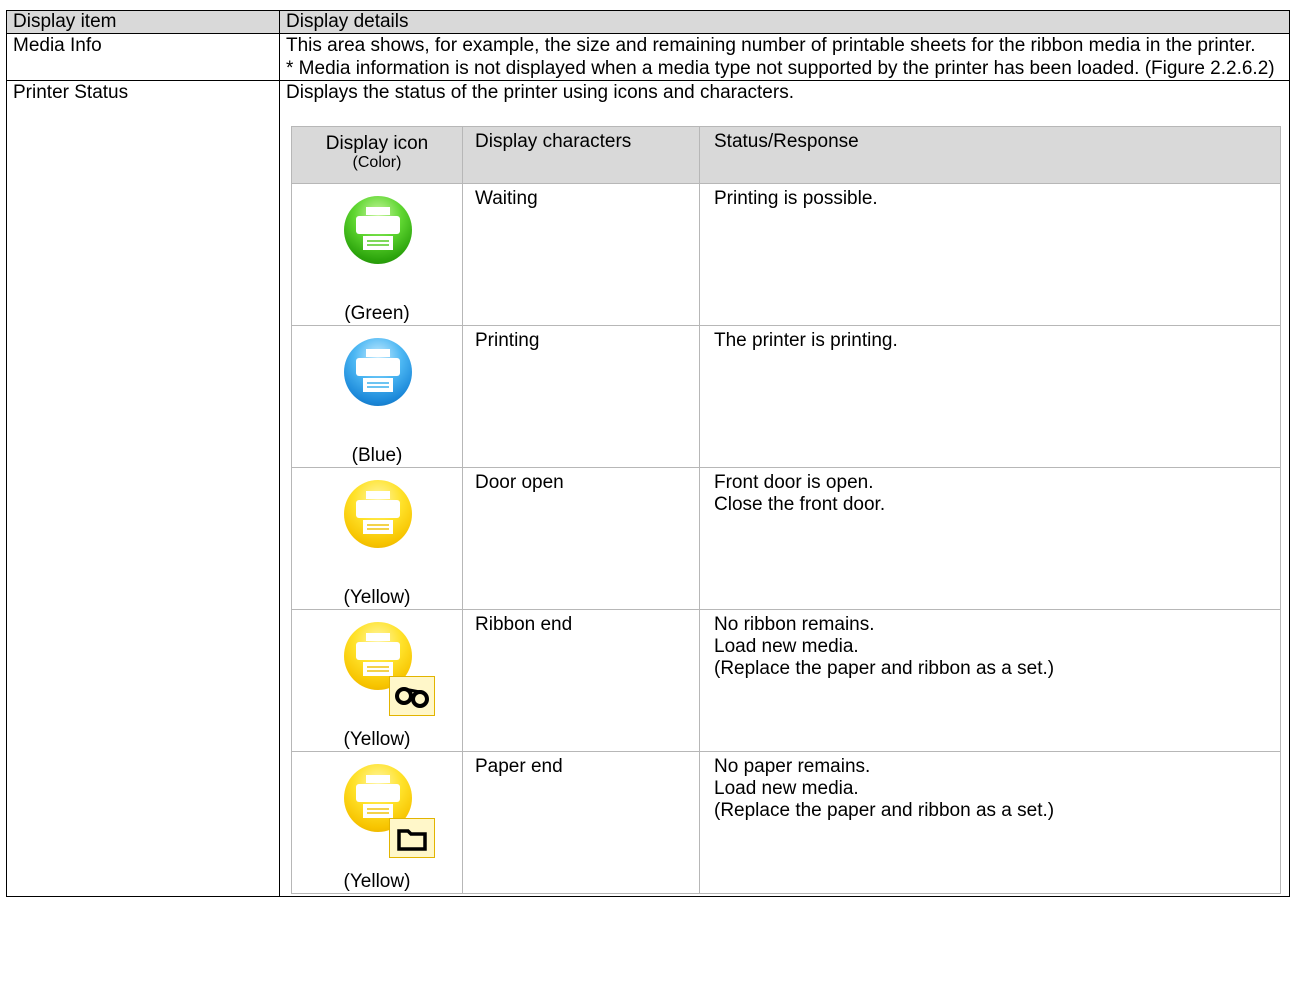 Image resolution: width=1296 pixels, height=997 pixels. I want to click on status-line: Close the front door., so click(800, 504).